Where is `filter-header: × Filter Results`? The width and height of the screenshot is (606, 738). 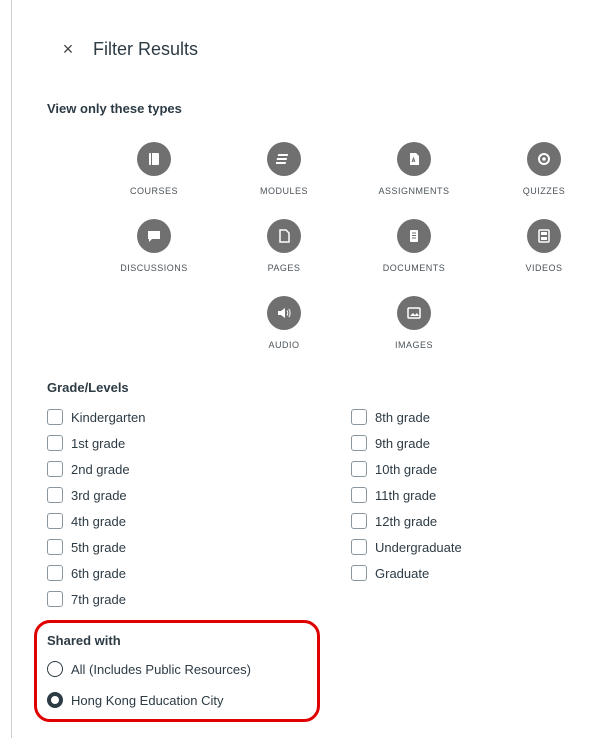
filter-header: × Filter Results is located at coordinates (127, 49).